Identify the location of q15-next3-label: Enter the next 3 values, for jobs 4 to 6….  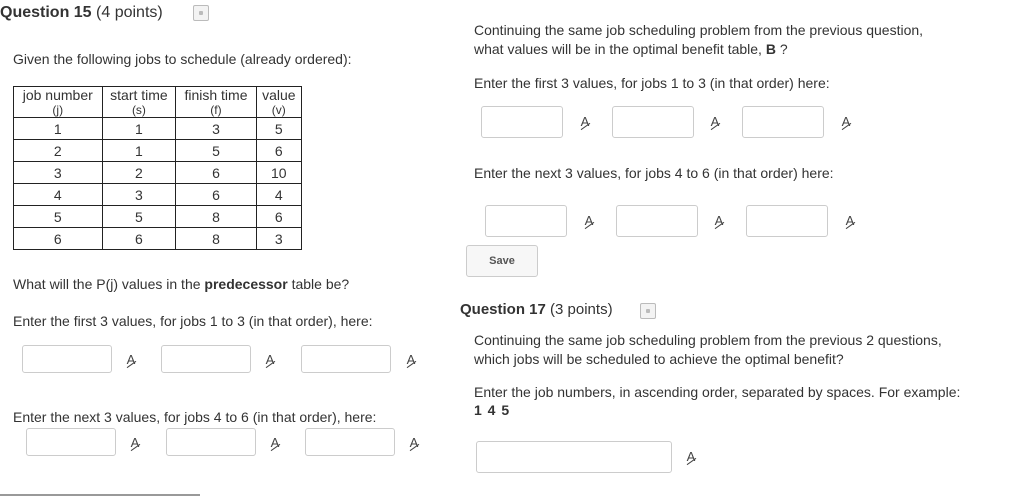
(195, 417).